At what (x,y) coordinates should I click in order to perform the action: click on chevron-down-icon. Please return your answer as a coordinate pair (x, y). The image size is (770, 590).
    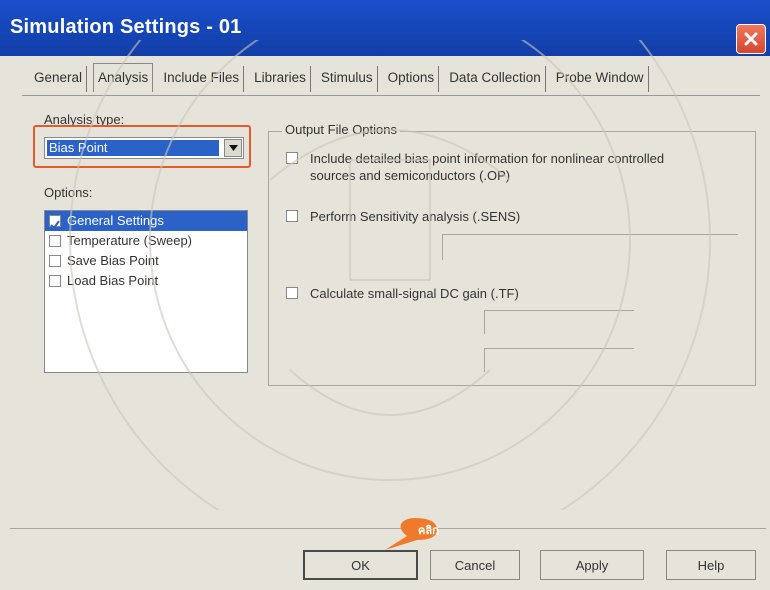
    Looking at the image, I should click on (233, 148).